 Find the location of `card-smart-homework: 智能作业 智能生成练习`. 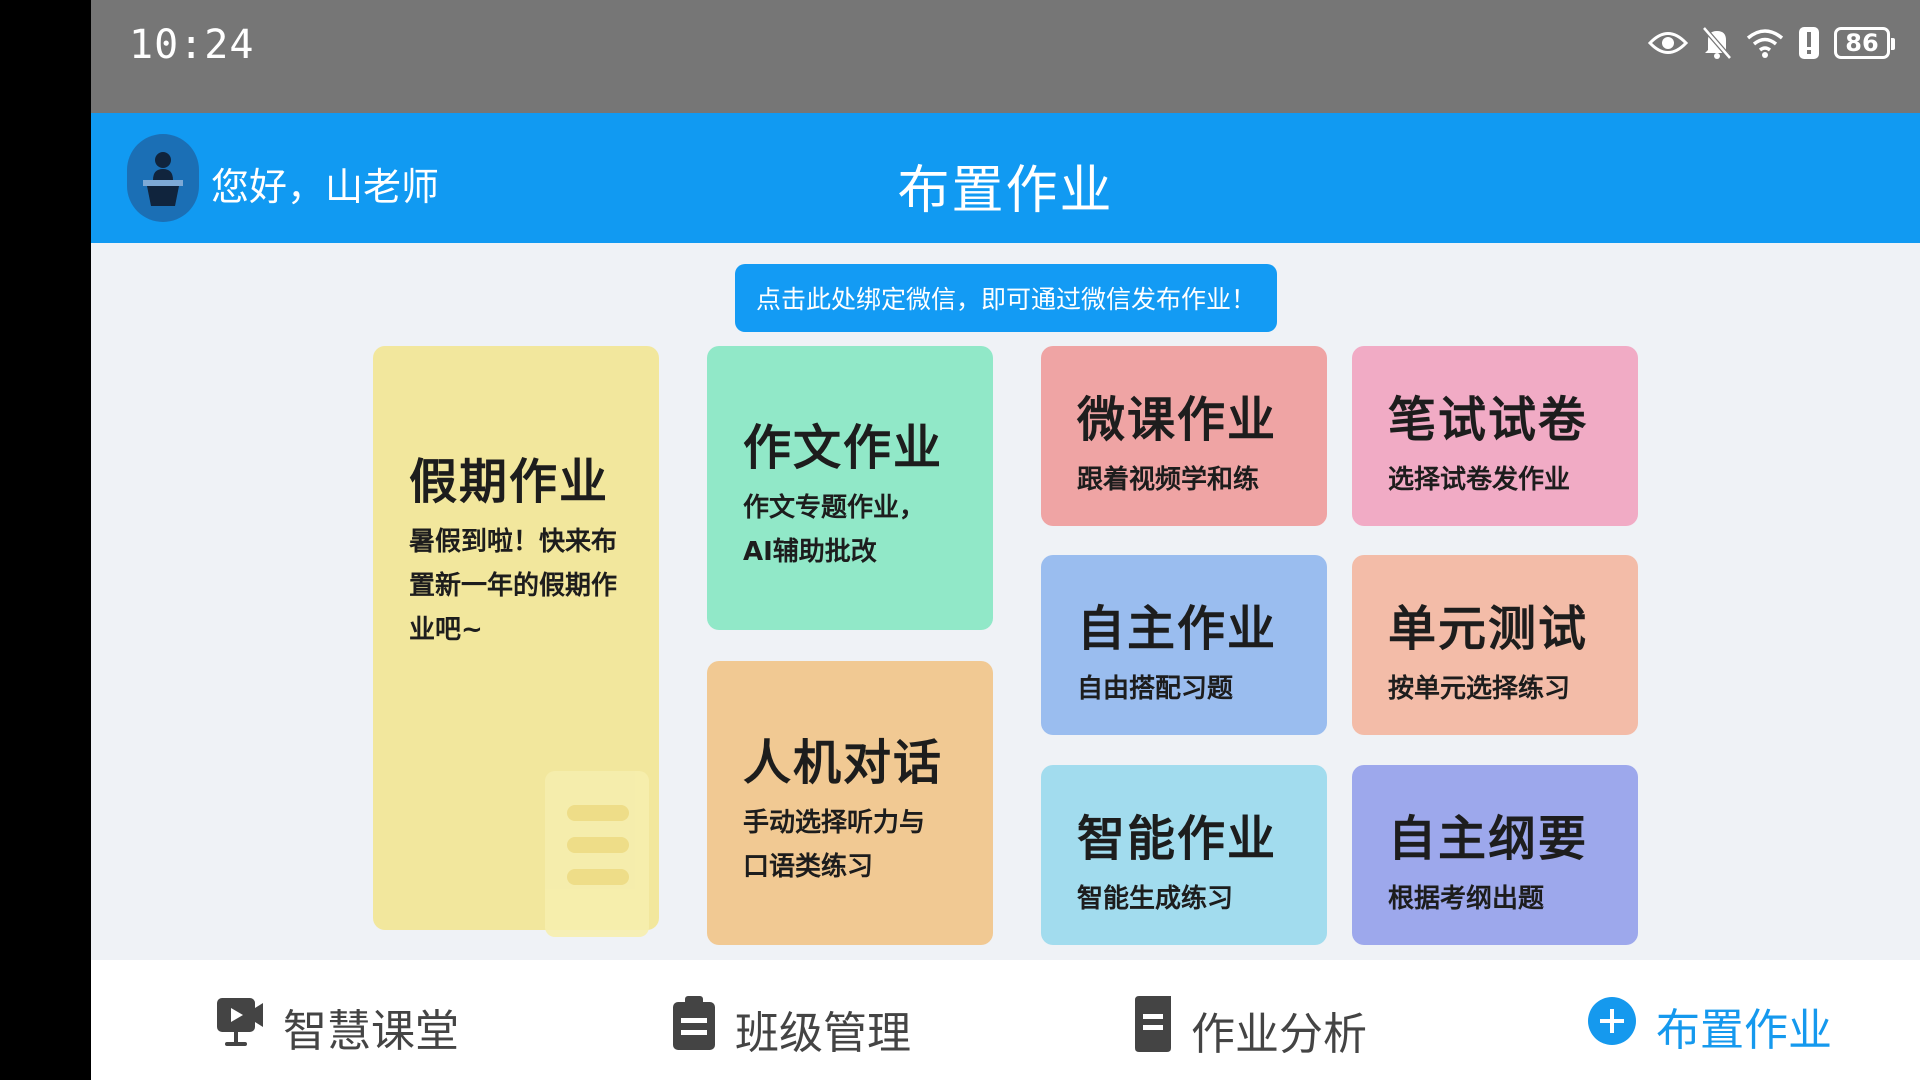

card-smart-homework: 智能作业 智能生成练习 is located at coordinates (1184, 855).